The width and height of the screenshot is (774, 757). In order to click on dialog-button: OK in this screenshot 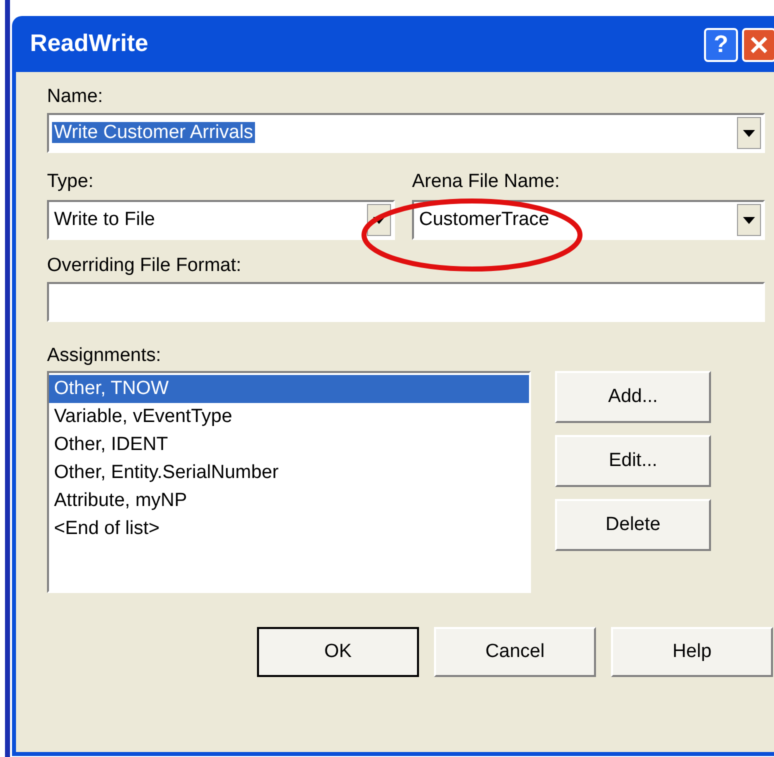, I will do `click(338, 652)`.